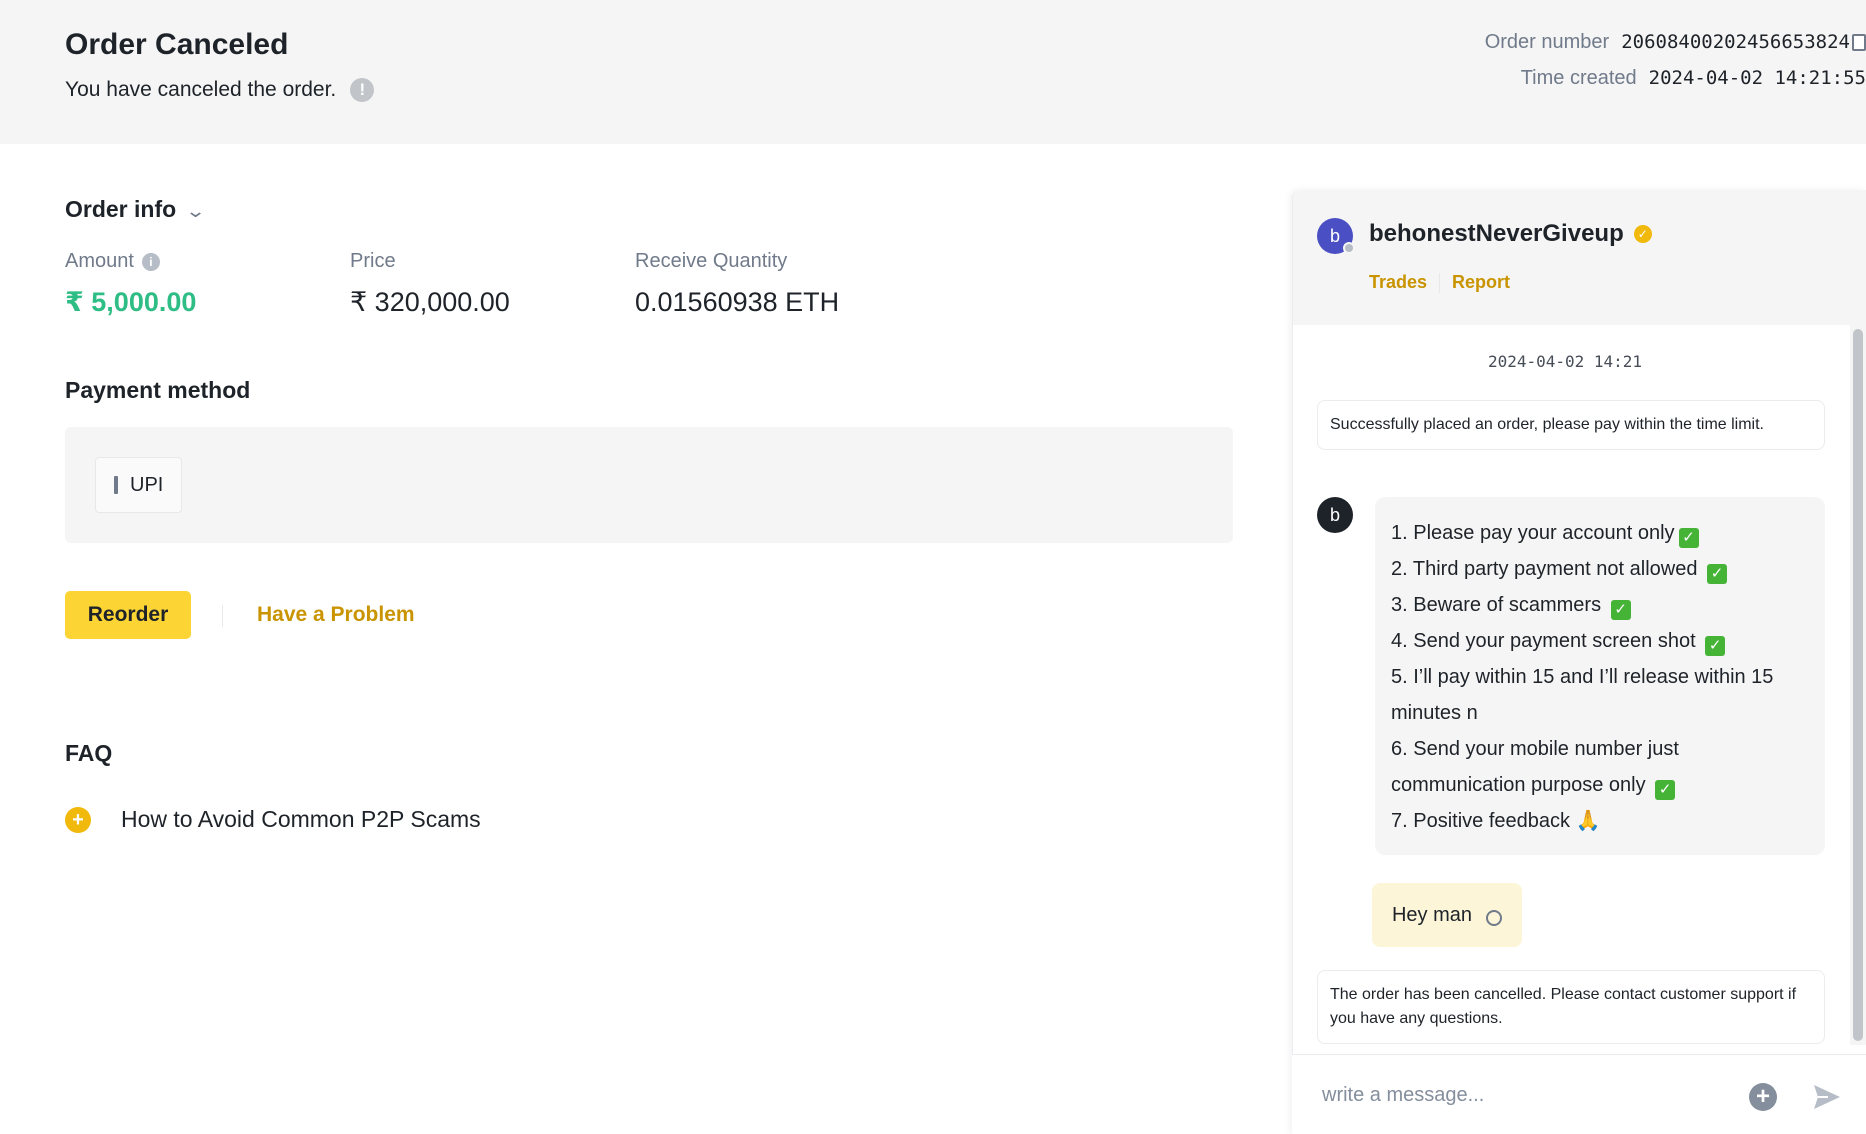  What do you see at coordinates (1547, 569) in the screenshot?
I see `rule-text: 2. Third party payment not allowed` at bounding box center [1547, 569].